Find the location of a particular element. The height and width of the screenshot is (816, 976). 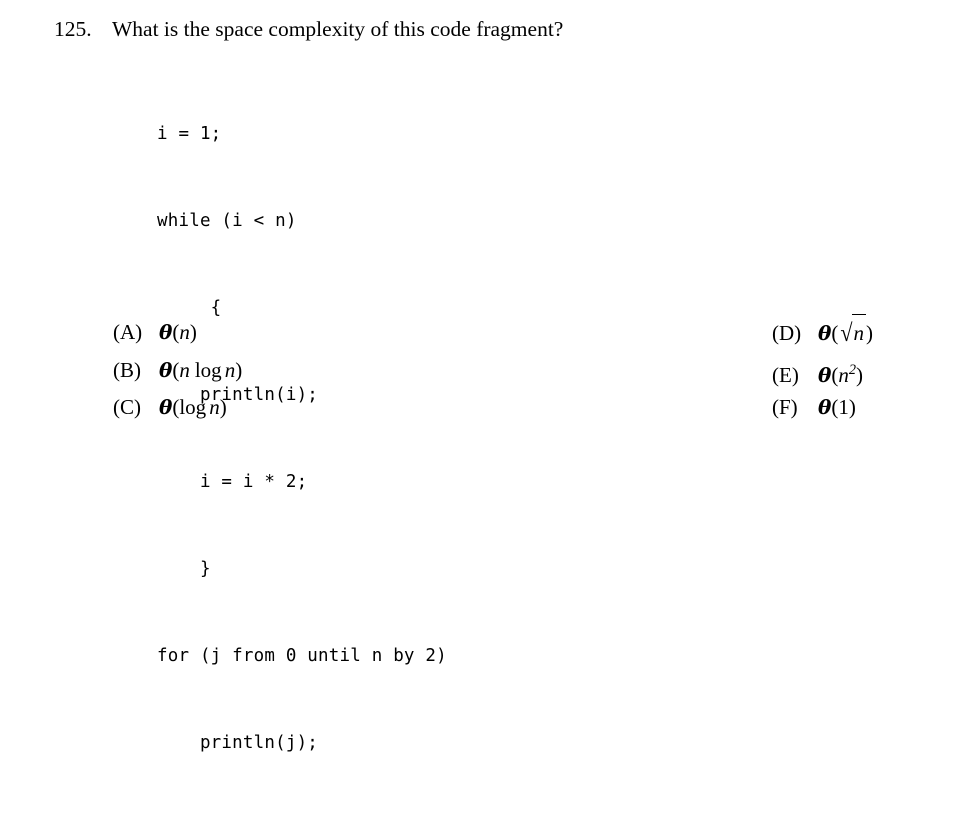

answer-option-e-expression: θ(n2) is located at coordinates (840, 373).